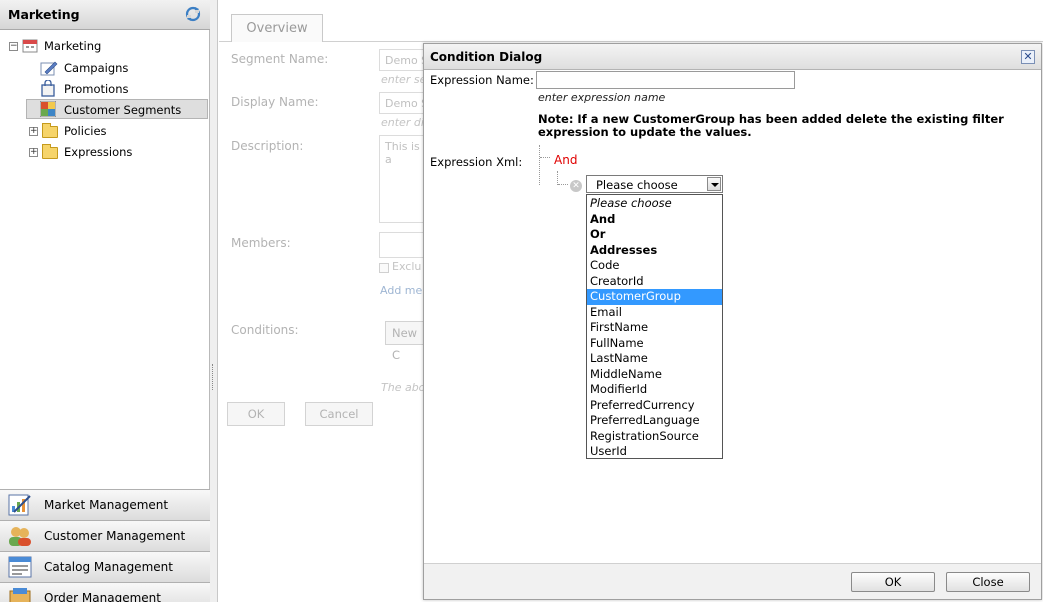 The width and height of the screenshot is (1043, 602). Describe the element at coordinates (654, 390) in the screenshot. I see `dropdown-option: ModifierId` at that location.